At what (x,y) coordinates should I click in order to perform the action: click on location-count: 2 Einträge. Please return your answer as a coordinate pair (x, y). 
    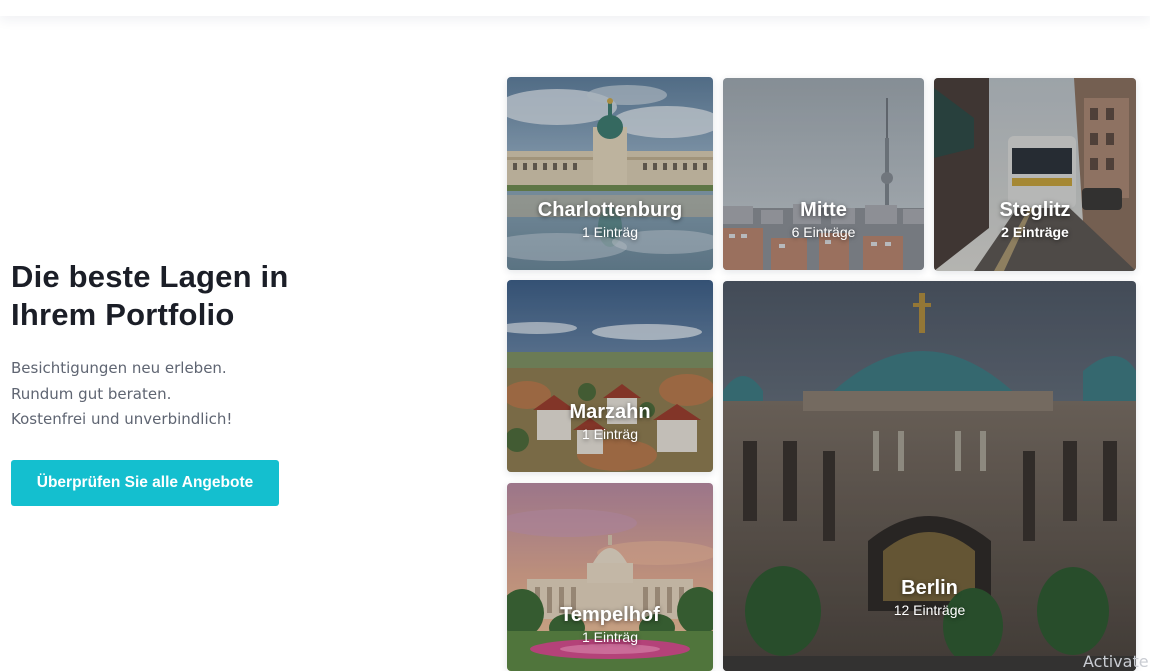
    Looking at the image, I should click on (1035, 232).